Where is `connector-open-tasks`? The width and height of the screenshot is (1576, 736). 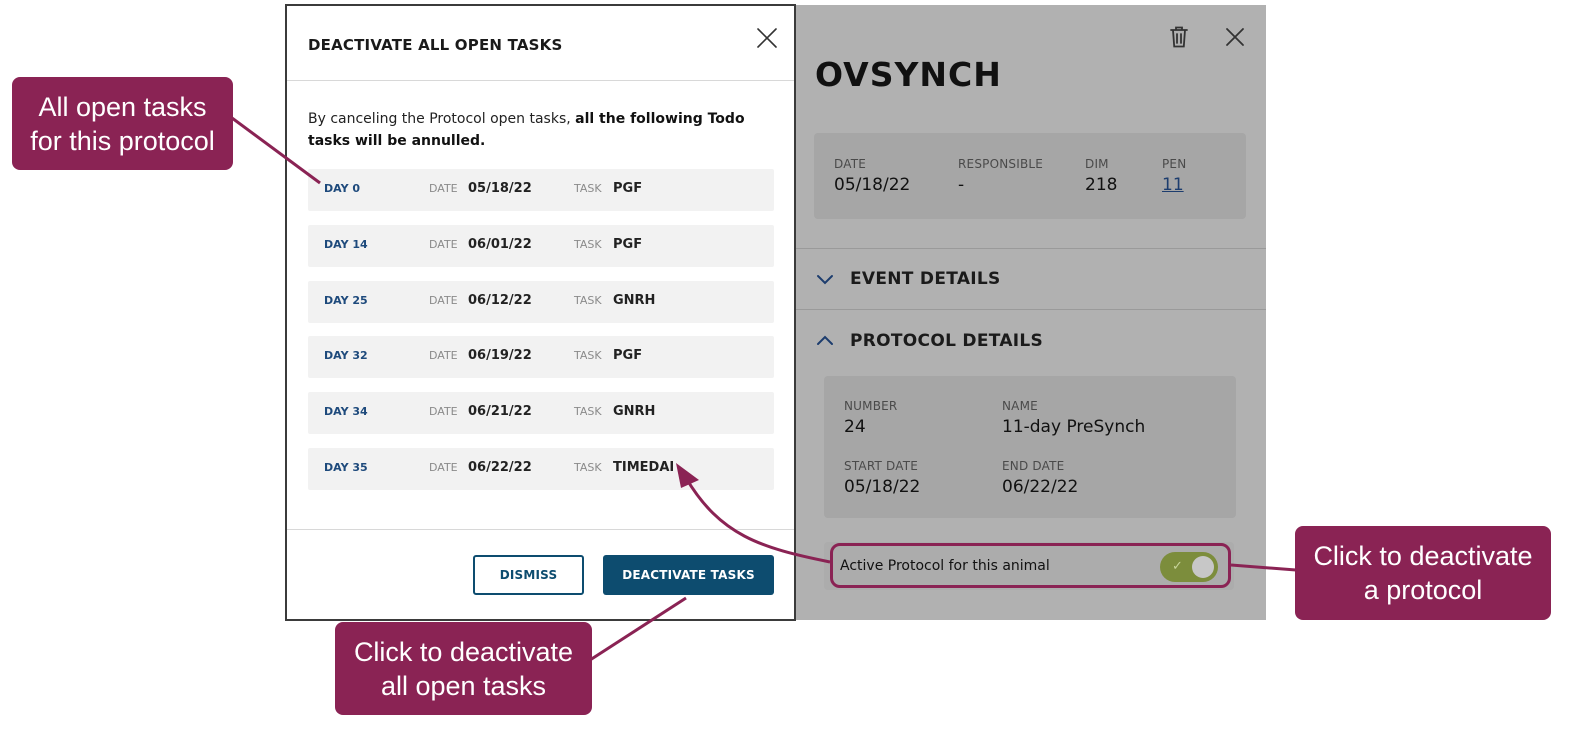 connector-open-tasks is located at coordinates (276, 150).